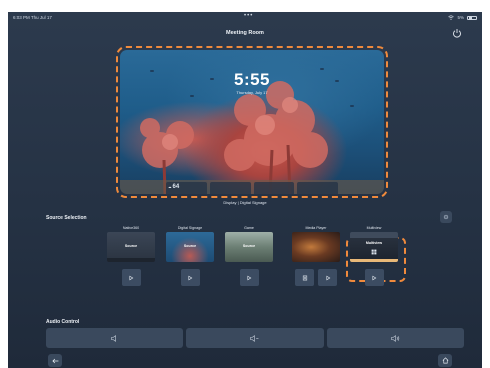  Describe the element at coordinates (472, 17) in the screenshot. I see `battery-icon` at that location.